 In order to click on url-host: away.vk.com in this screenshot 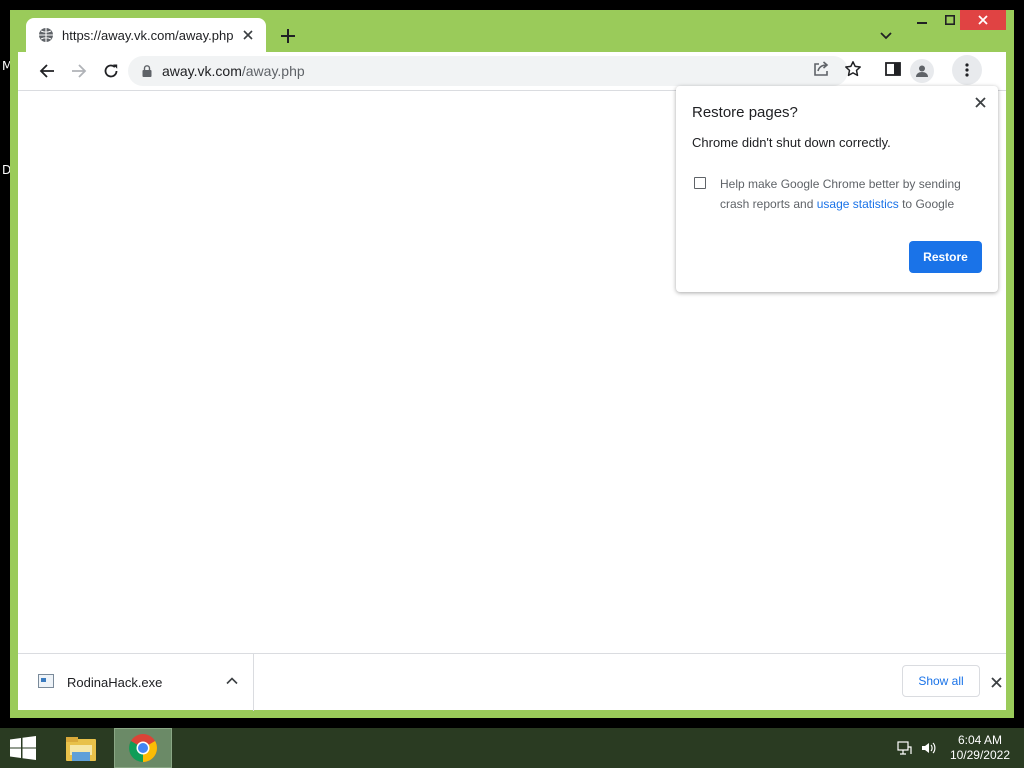, I will do `click(202, 71)`.